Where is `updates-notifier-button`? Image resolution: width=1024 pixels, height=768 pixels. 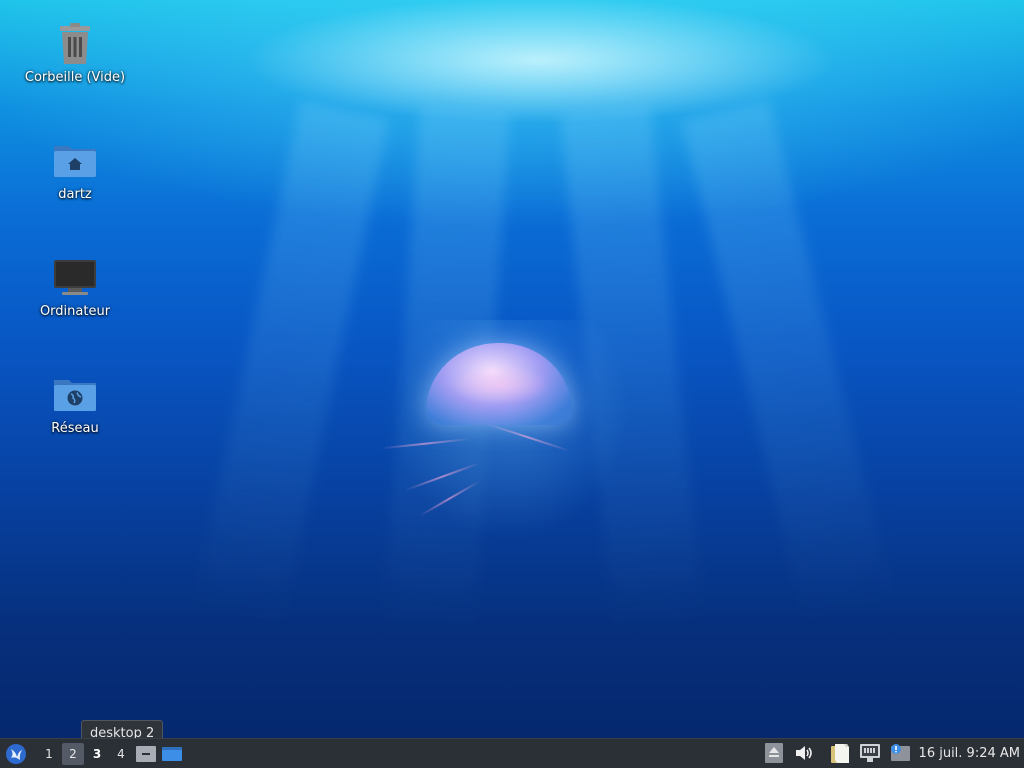
updates-notifier-button is located at coordinates (900, 753).